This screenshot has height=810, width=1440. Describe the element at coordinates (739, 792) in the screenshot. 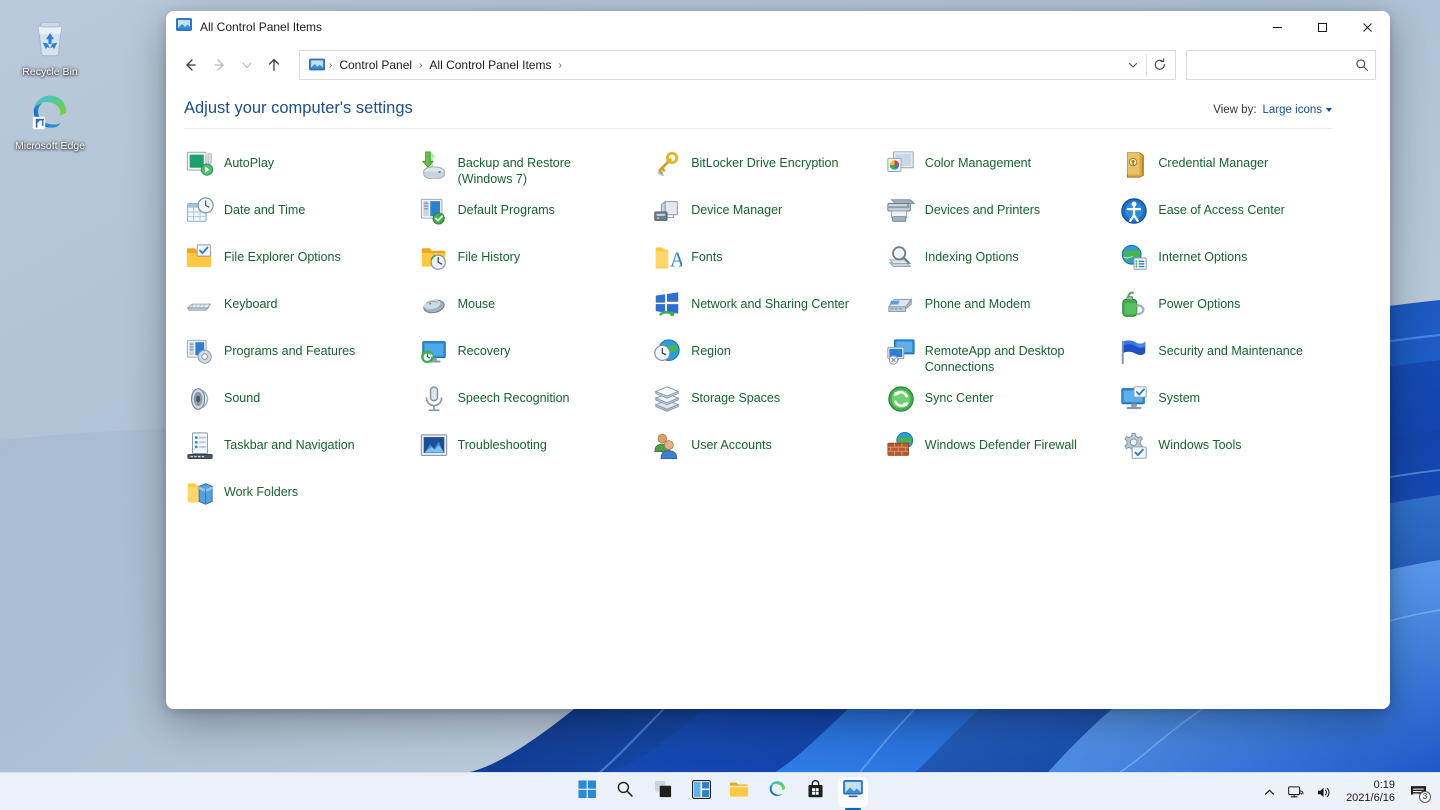

I see `file-explorer-button` at that location.